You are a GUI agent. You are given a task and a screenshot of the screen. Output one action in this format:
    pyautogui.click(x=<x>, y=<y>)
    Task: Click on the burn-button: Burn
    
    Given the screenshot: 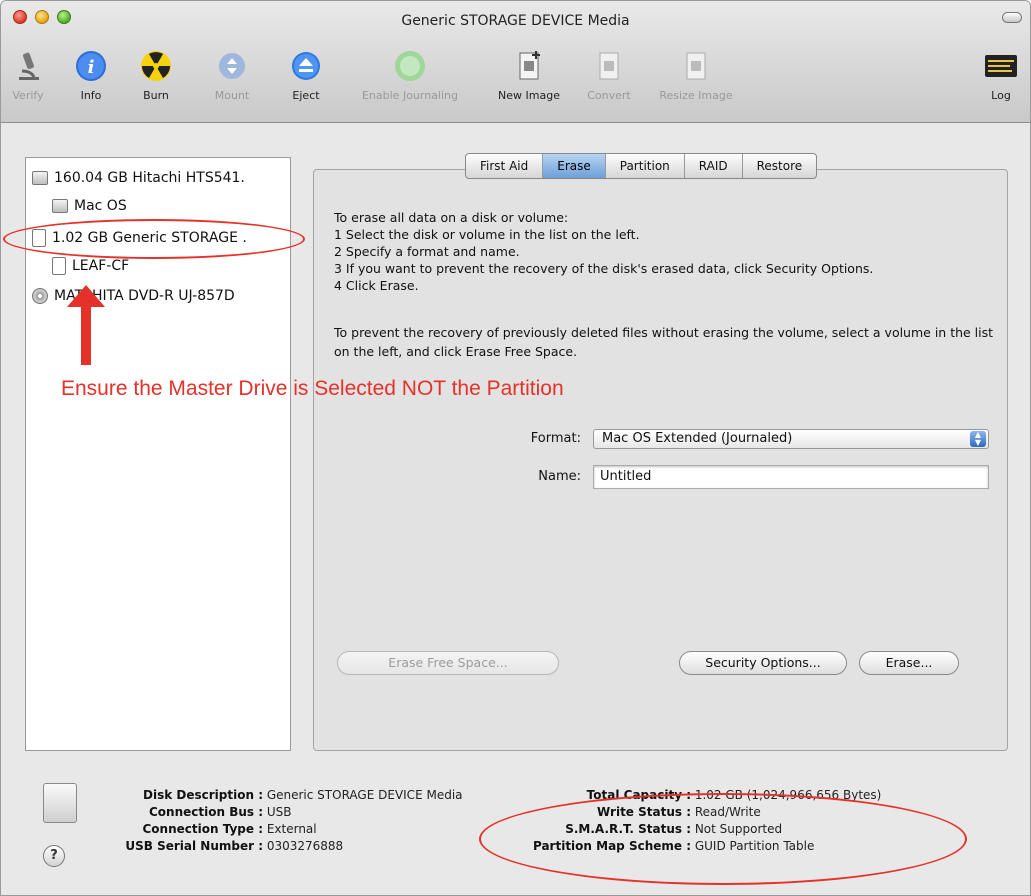 What is the action you would take?
    pyautogui.click(x=156, y=75)
    